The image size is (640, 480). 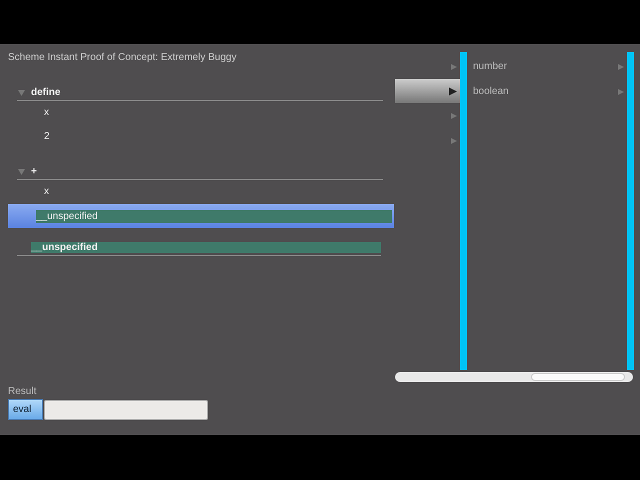 What do you see at coordinates (34, 172) in the screenshot?
I see `tree-node-label: +` at bounding box center [34, 172].